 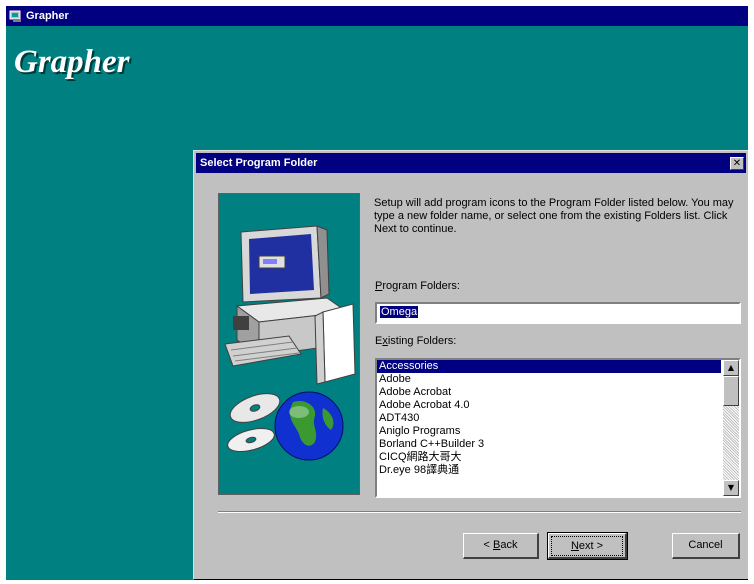 What do you see at coordinates (549, 431) in the screenshot?
I see `list-item: Aniglo Programs` at bounding box center [549, 431].